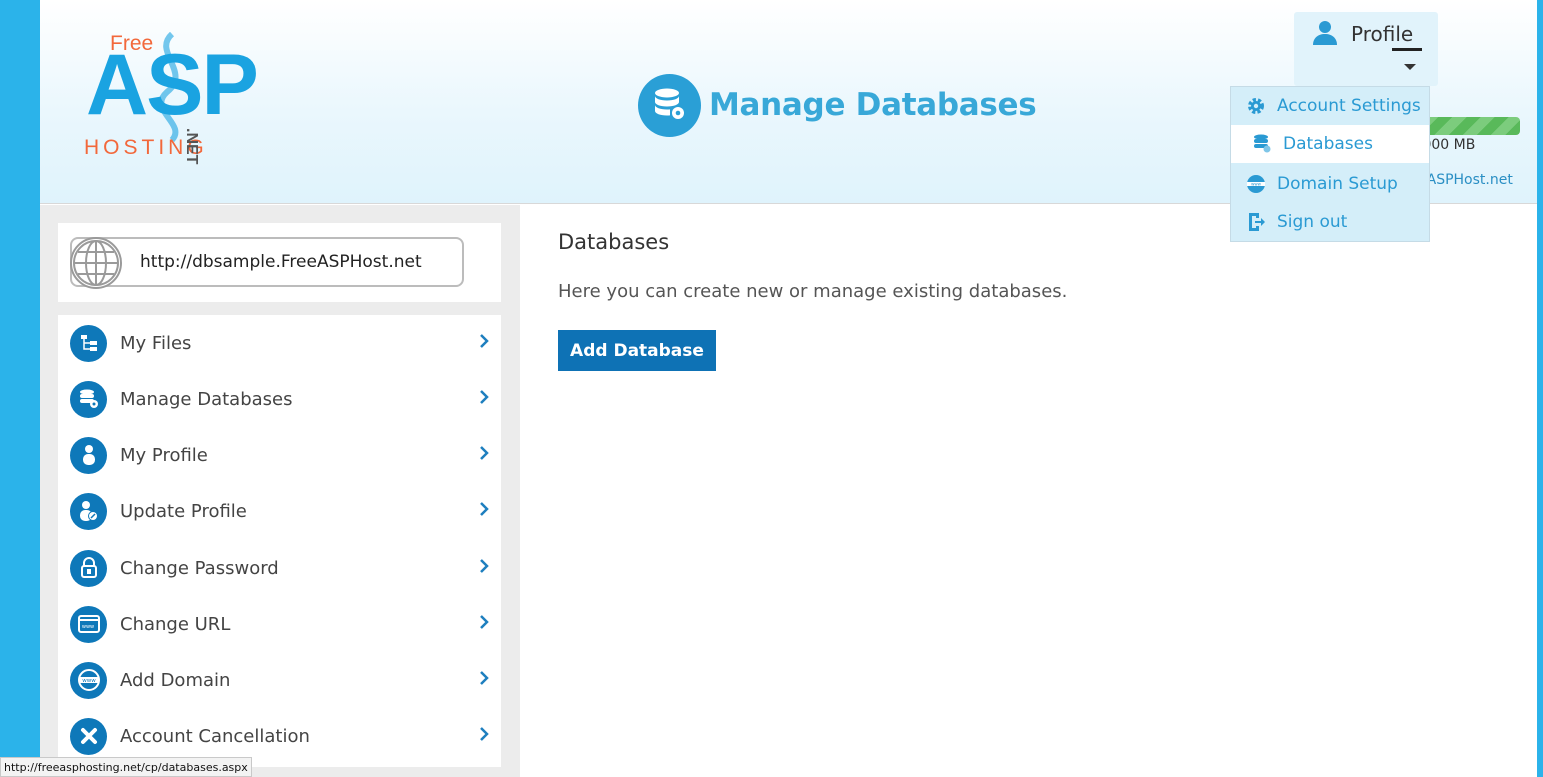 The image size is (1543, 777). Describe the element at coordinates (183, 511) in the screenshot. I see `sidebar-item-label: Update Profile` at that location.